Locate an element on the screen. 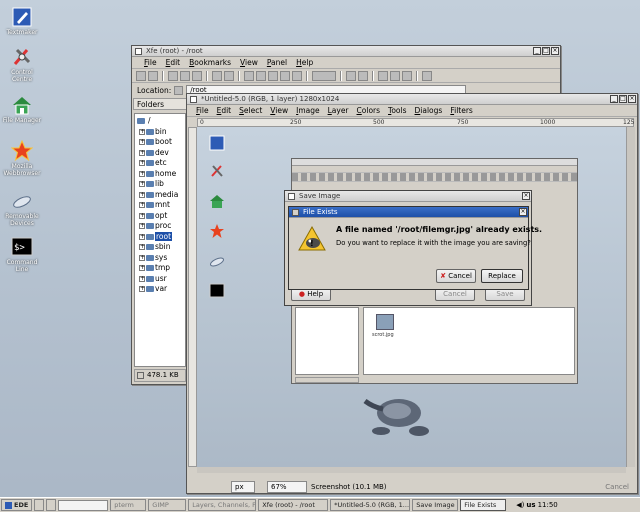 This screenshot has height=512, width=640. start-button: EDE is located at coordinates (17, 505).